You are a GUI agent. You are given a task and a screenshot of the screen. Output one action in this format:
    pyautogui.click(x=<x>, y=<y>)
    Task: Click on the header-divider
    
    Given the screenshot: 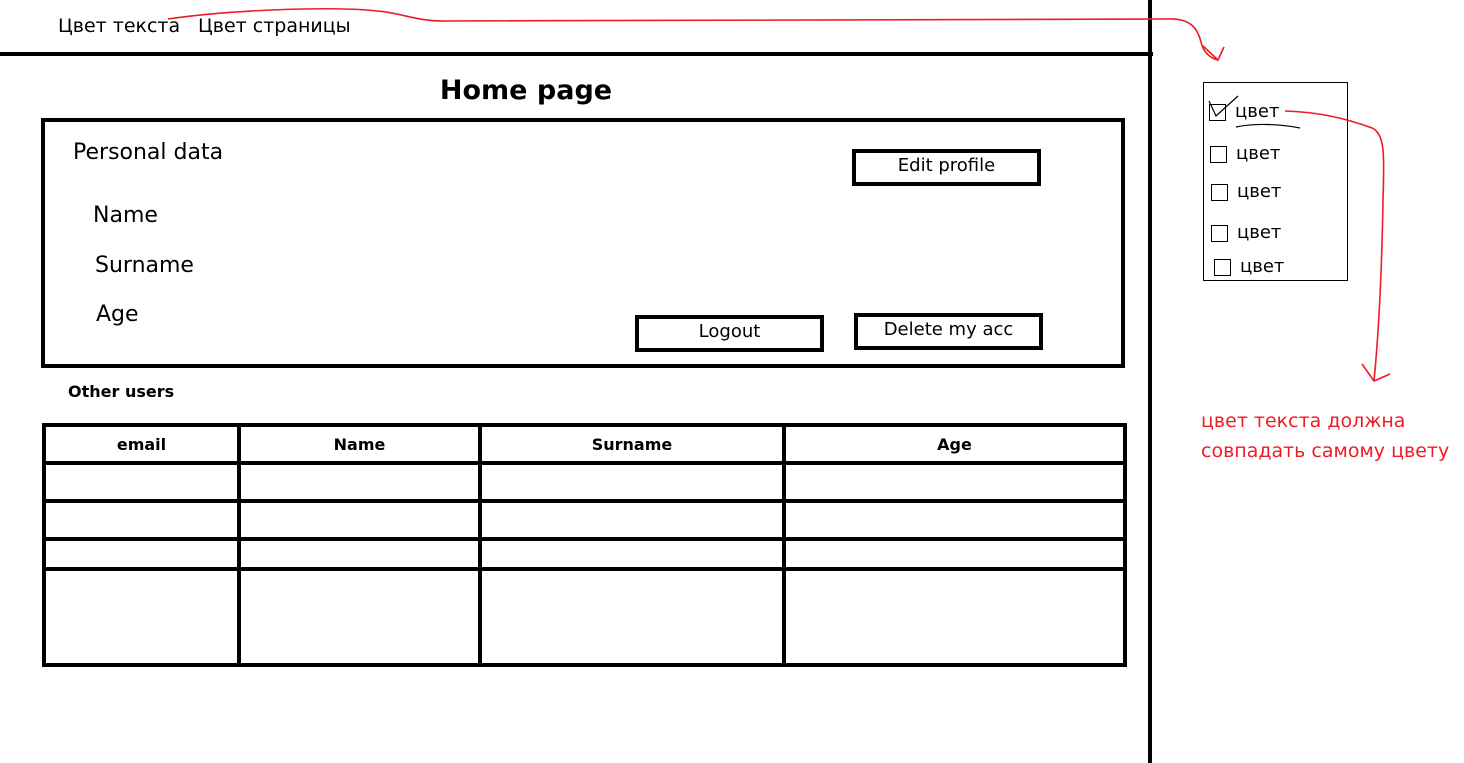 What is the action you would take?
    pyautogui.click(x=576, y=54)
    